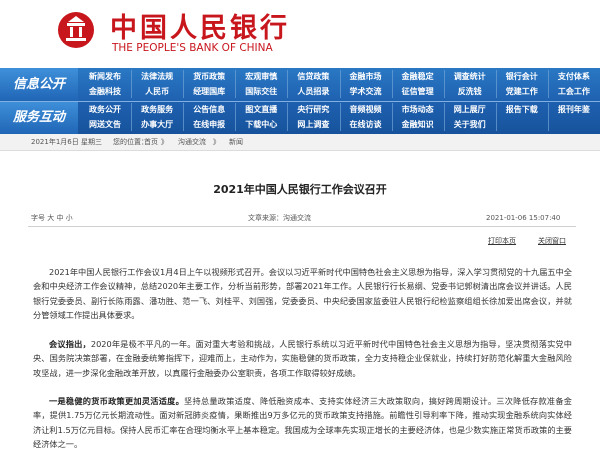  Describe the element at coordinates (300, 189) in the screenshot. I see `article-title: 2021年中国人民银行工作会议召开` at that location.